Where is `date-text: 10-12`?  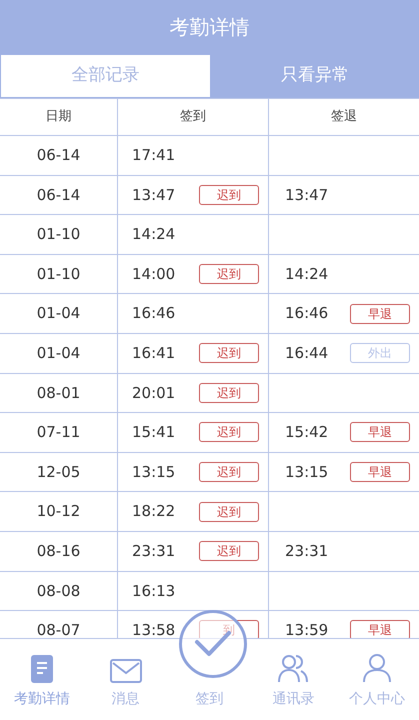
date-text: 10-12 is located at coordinates (58, 511).